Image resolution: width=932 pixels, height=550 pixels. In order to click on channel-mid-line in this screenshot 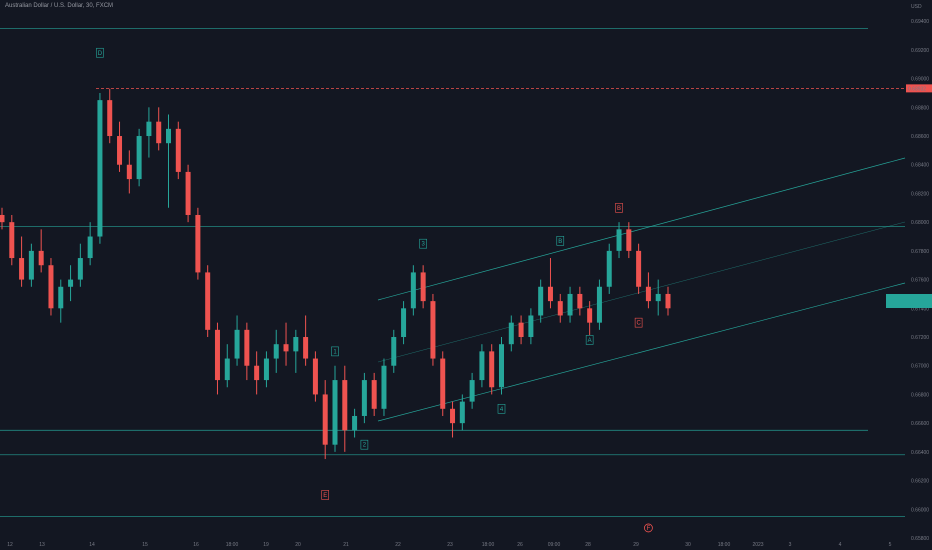, I will do `click(641, 292)`.